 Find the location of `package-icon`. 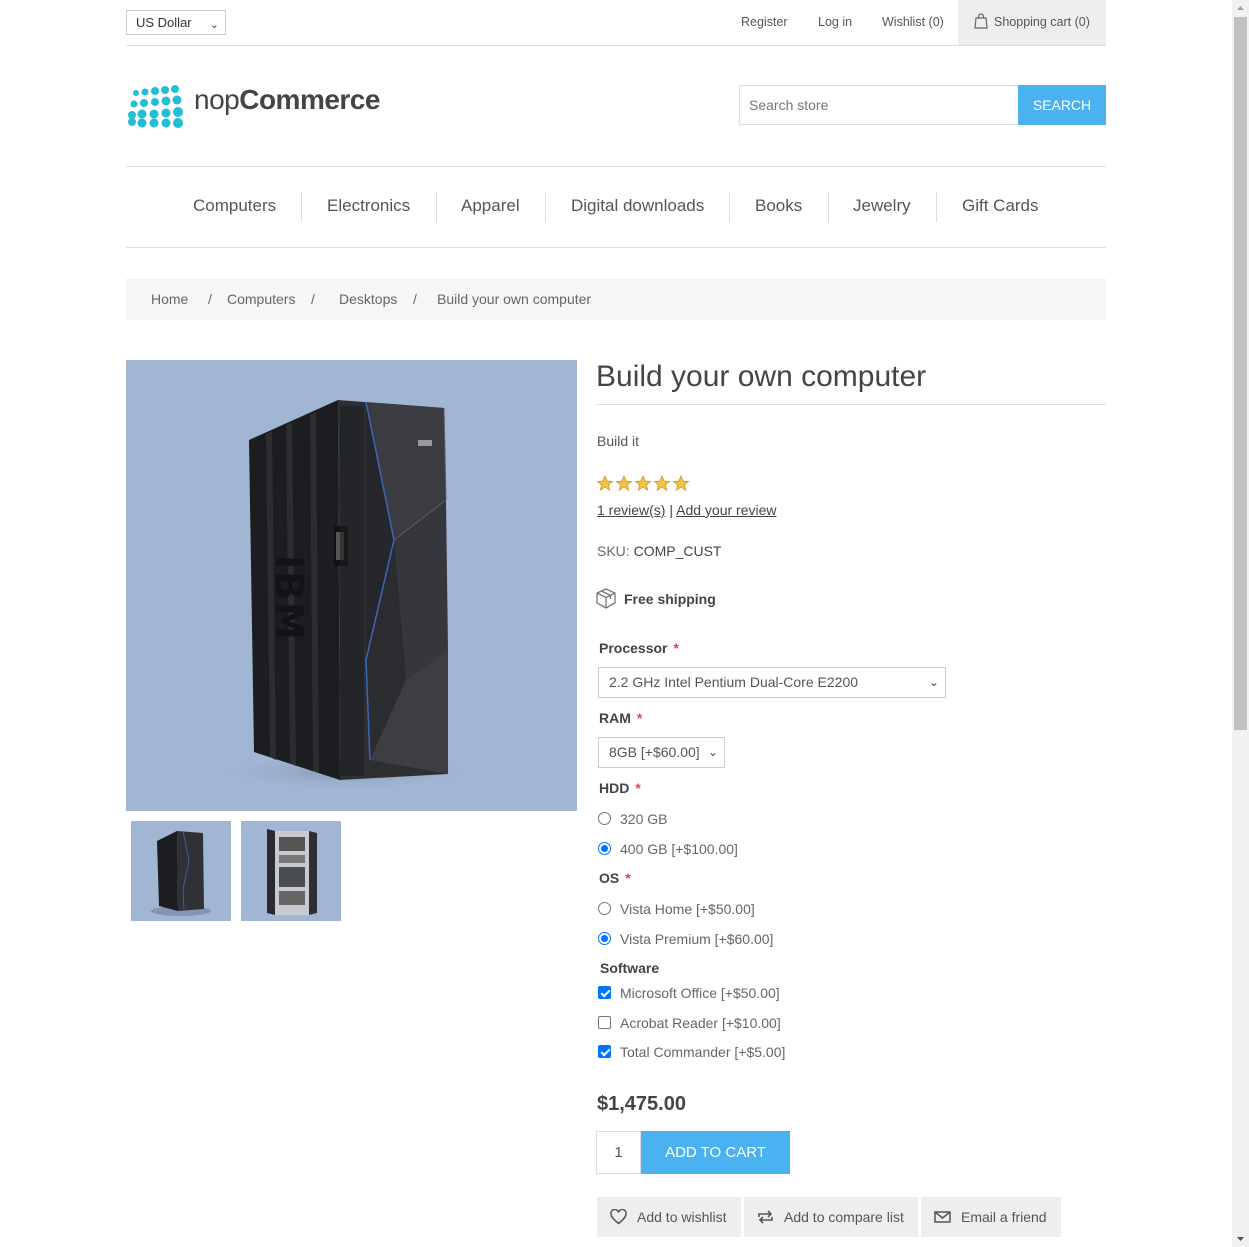

package-icon is located at coordinates (606, 598).